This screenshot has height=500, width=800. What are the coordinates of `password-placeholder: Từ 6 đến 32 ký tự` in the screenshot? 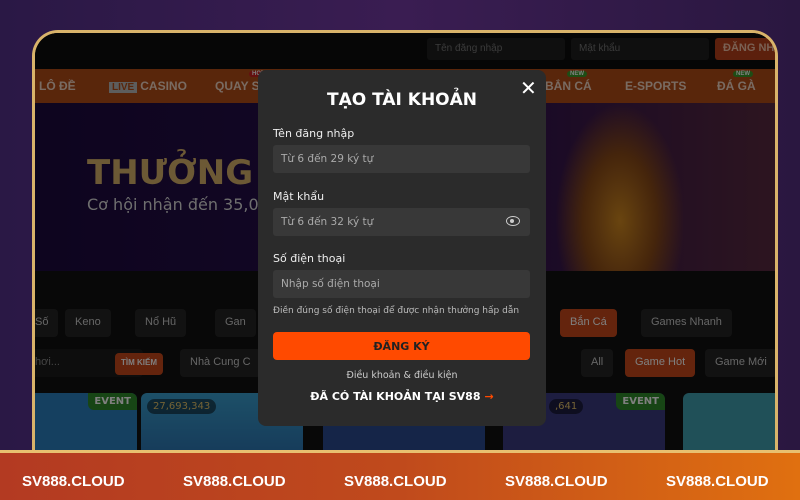 It's located at (327, 222).